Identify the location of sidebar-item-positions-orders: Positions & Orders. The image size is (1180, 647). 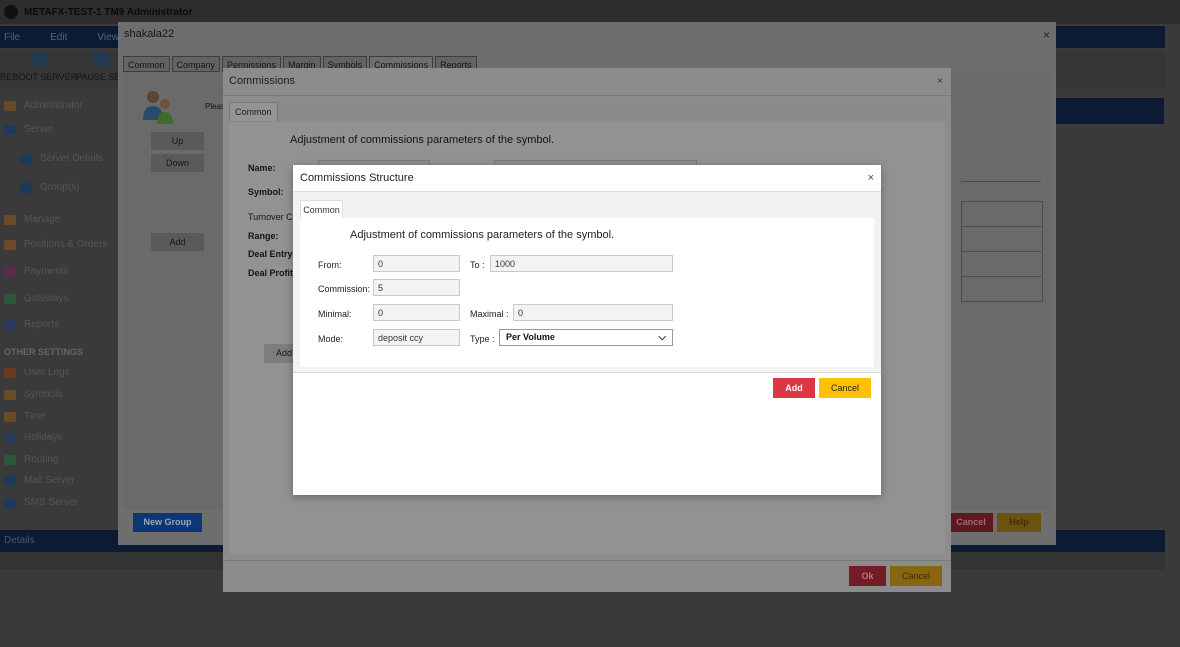
(55, 244).